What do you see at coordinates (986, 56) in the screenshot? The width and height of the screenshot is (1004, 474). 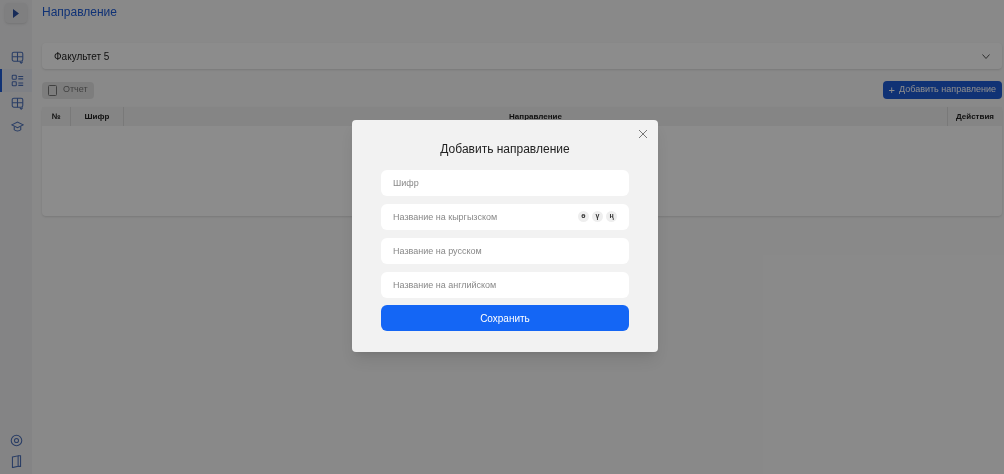 I see `chevron-down-icon` at bounding box center [986, 56].